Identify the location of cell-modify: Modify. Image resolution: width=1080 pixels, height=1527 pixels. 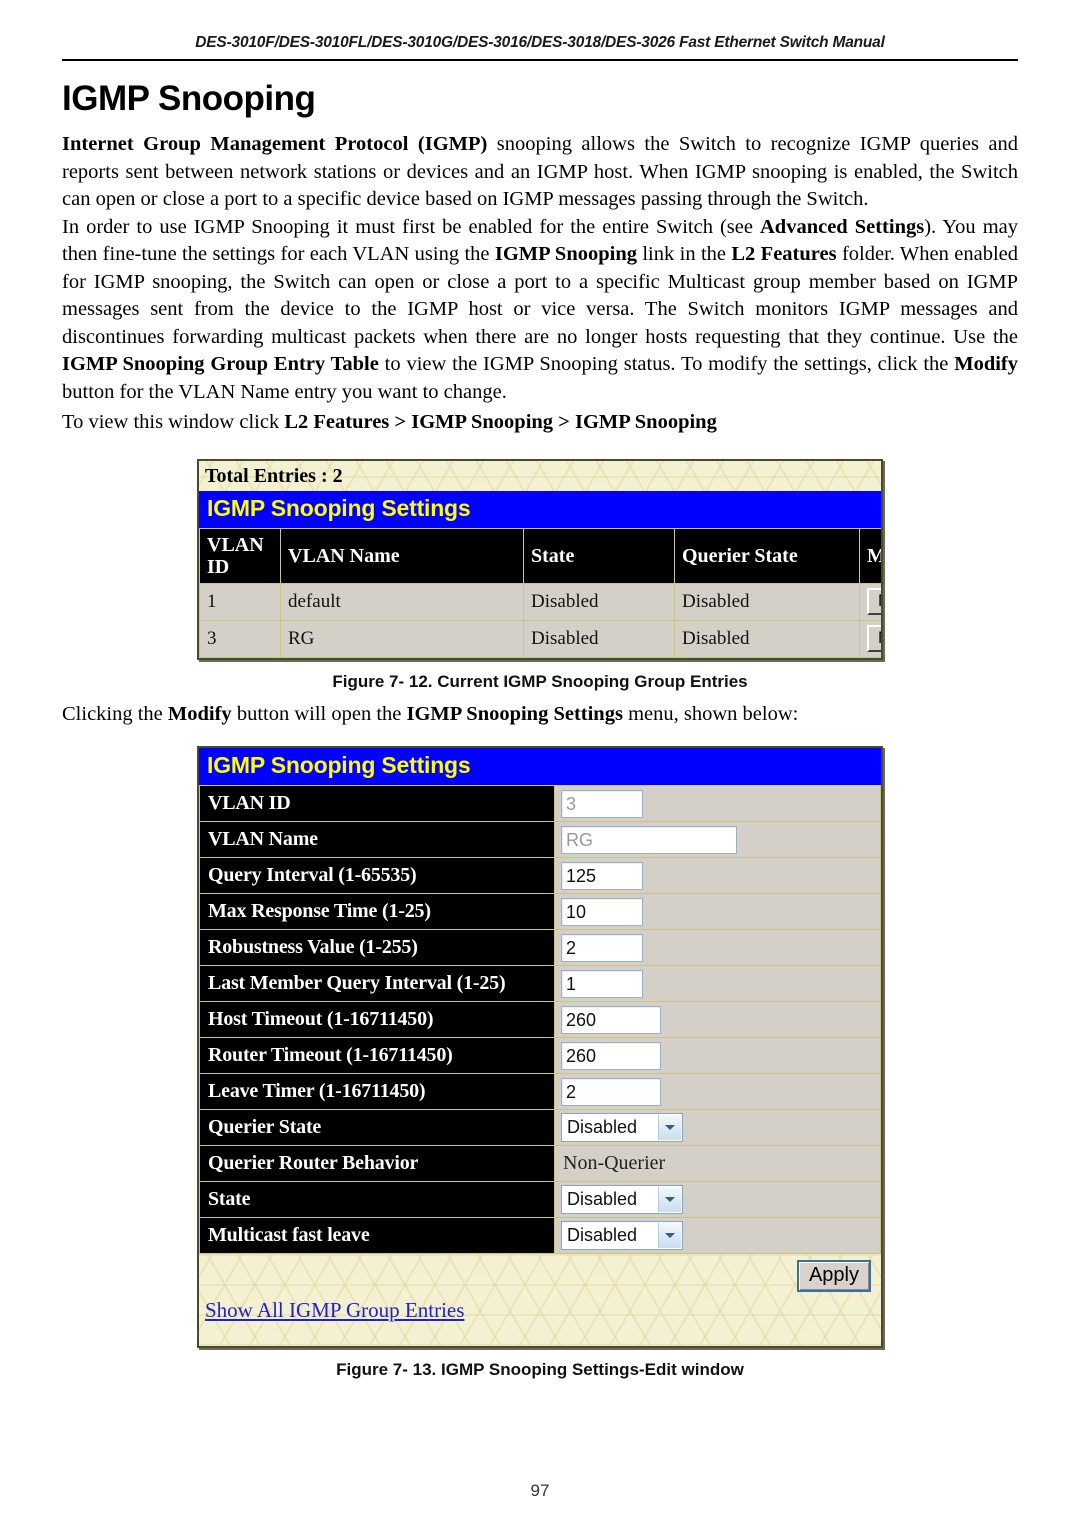
(870, 638).